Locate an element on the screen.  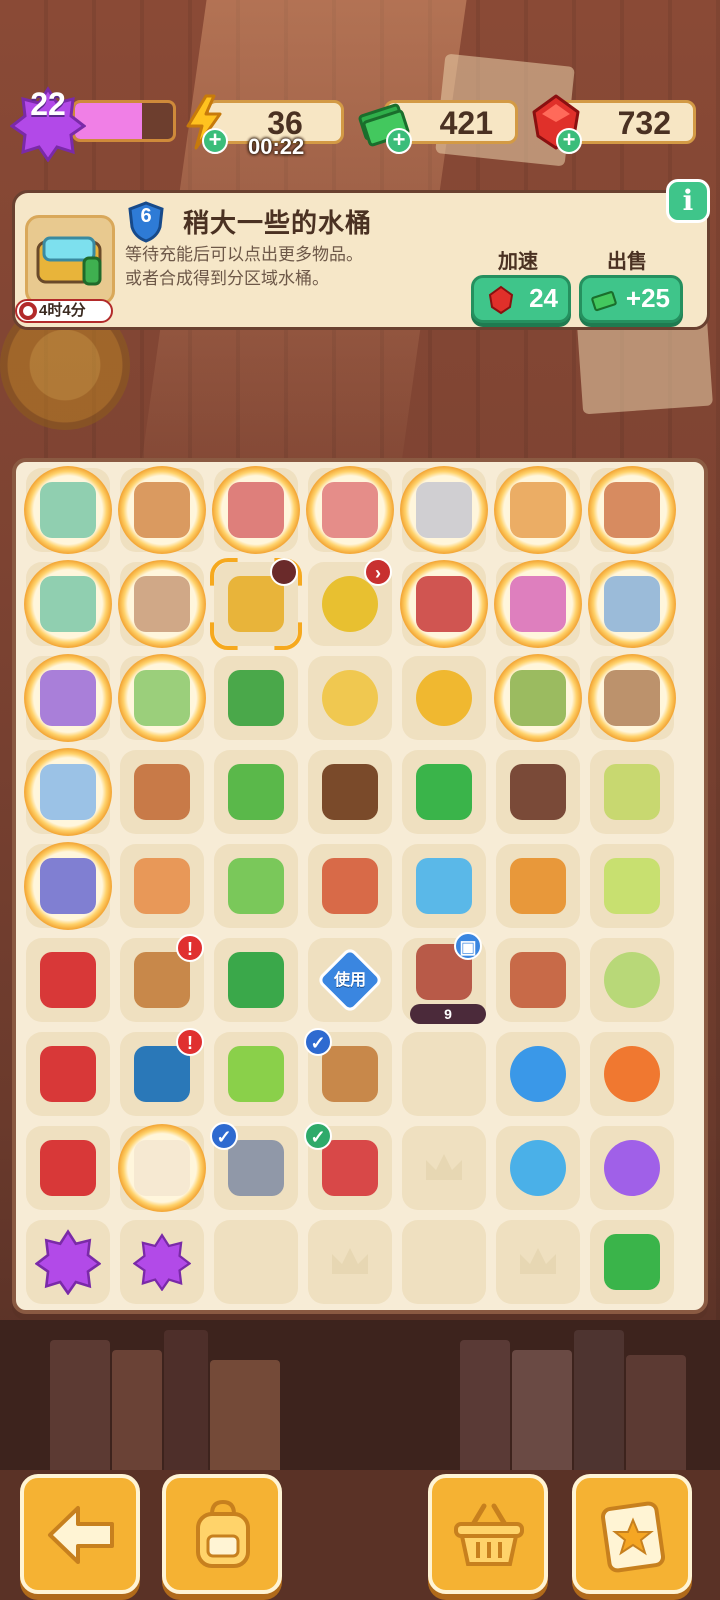
arrow-left-icon is located at coordinates (81, 1535).